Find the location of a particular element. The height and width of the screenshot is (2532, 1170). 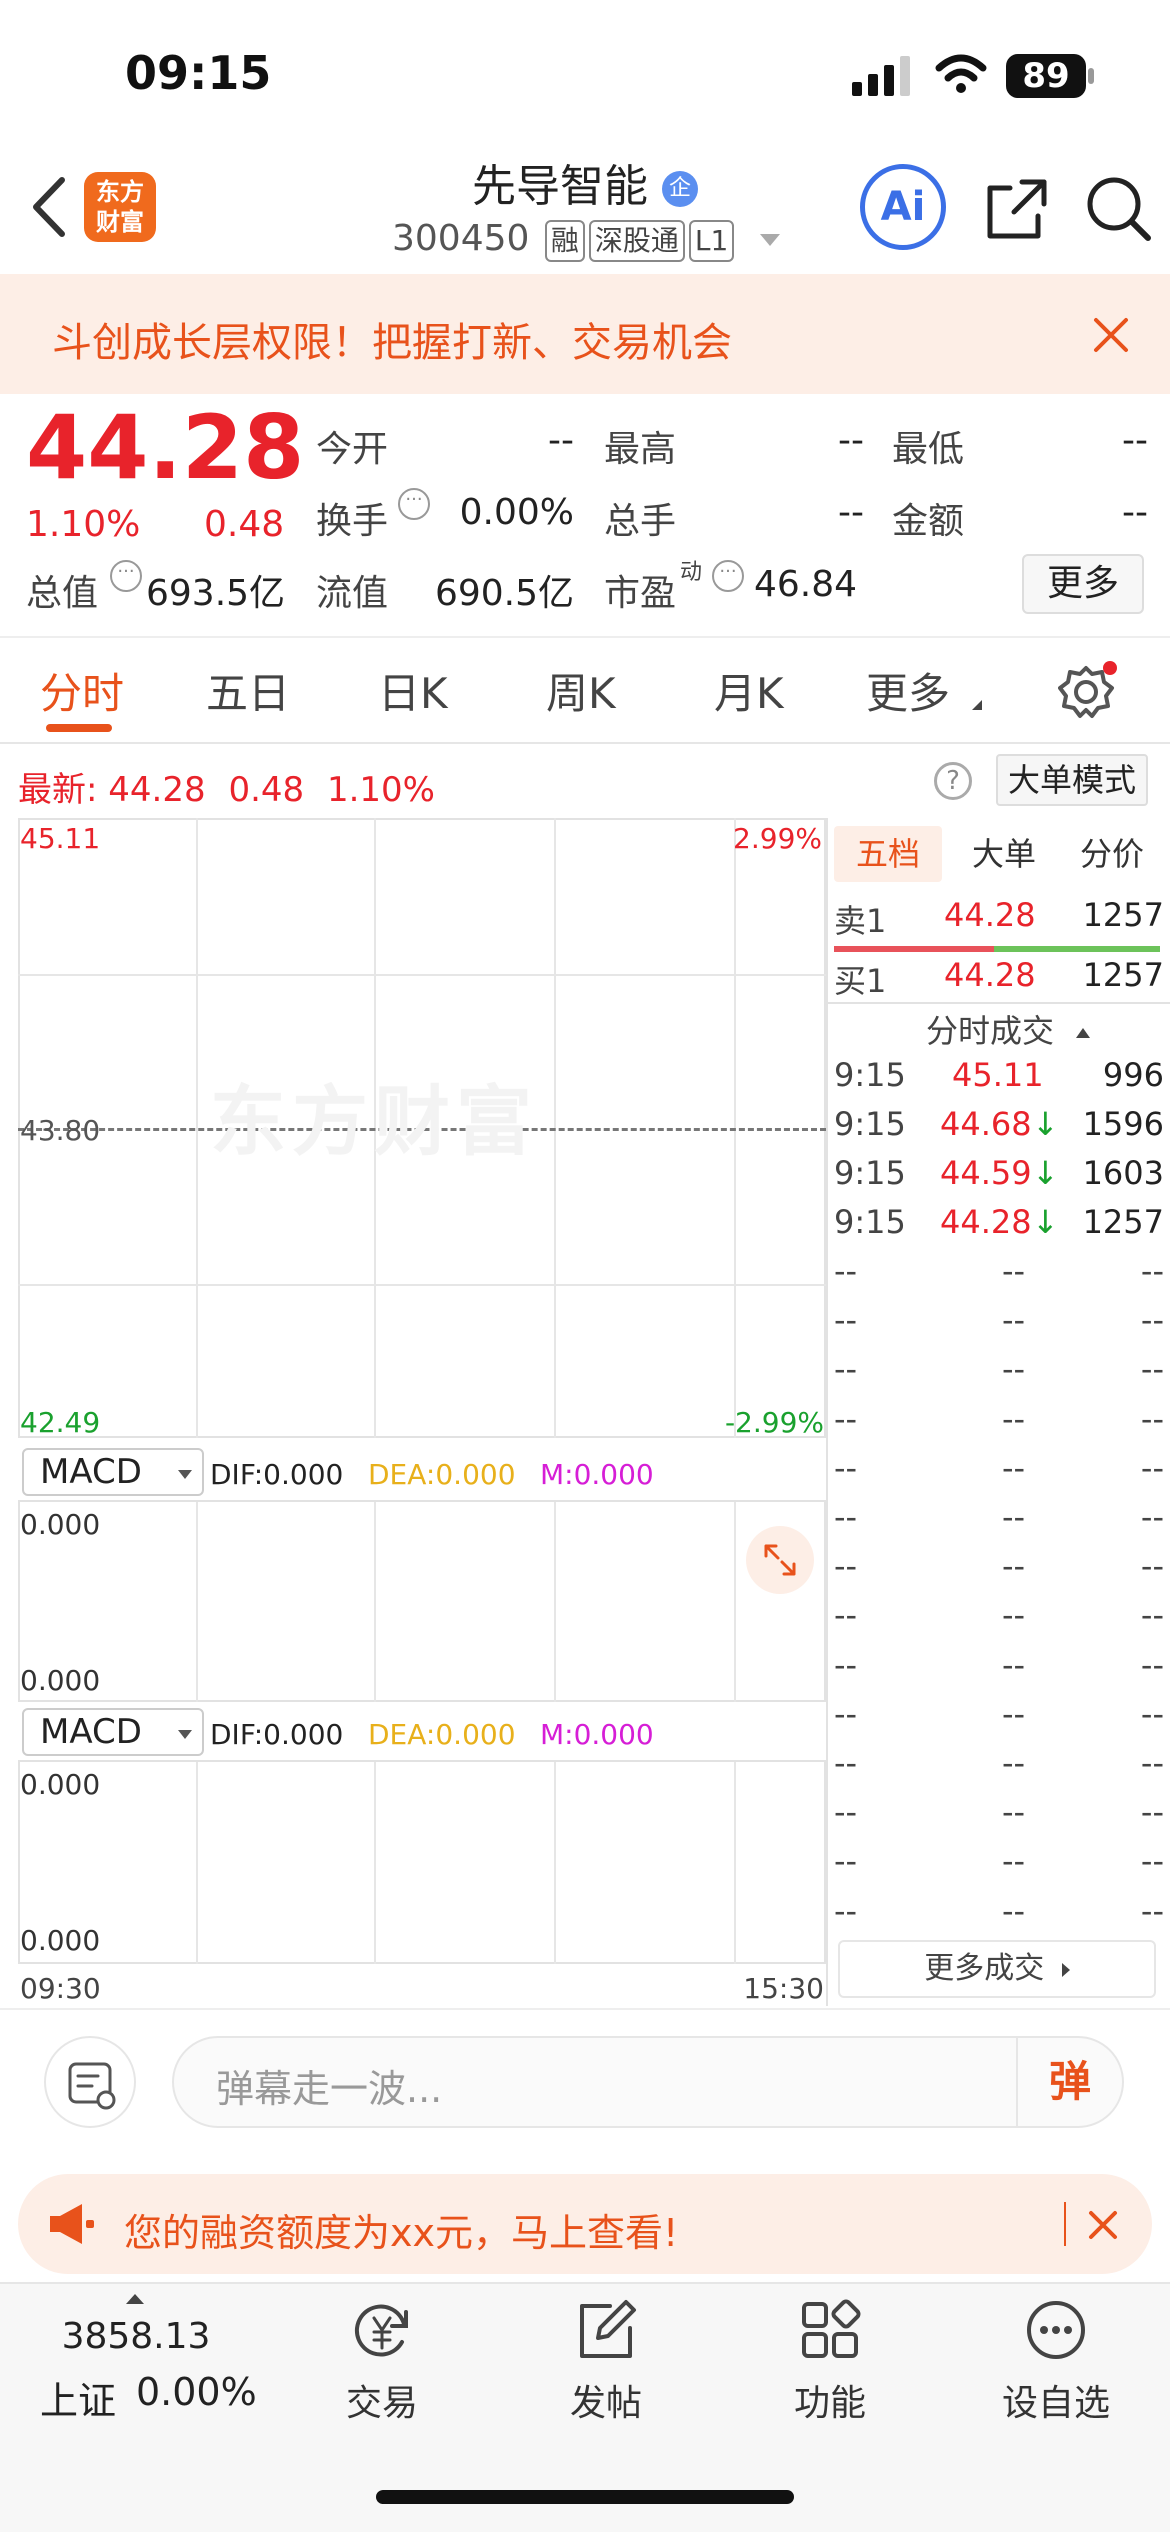

tab-intraday: 分时 is located at coordinates (82, 690).